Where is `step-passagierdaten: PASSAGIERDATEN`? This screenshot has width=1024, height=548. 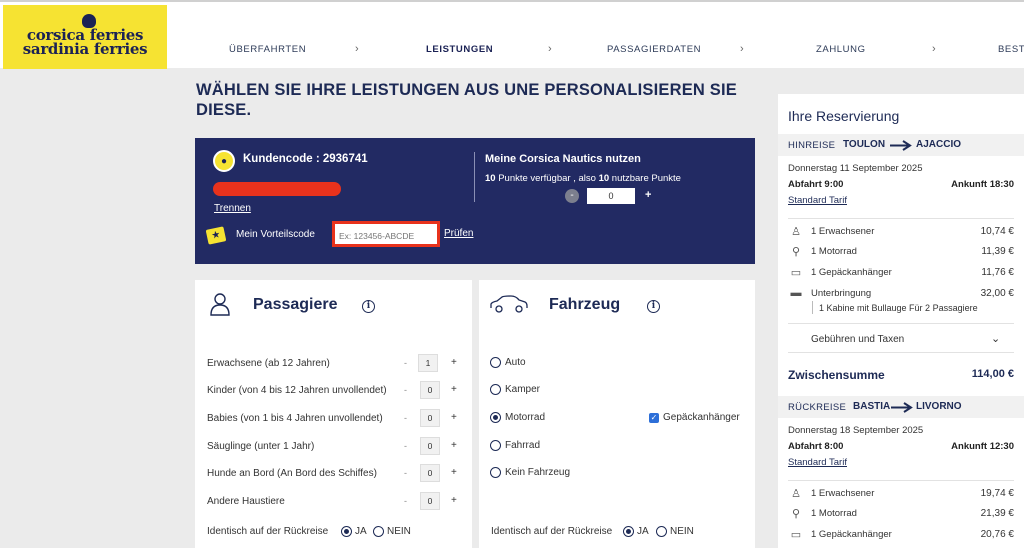
step-passagierdaten: PASSAGIERDATEN is located at coordinates (654, 49).